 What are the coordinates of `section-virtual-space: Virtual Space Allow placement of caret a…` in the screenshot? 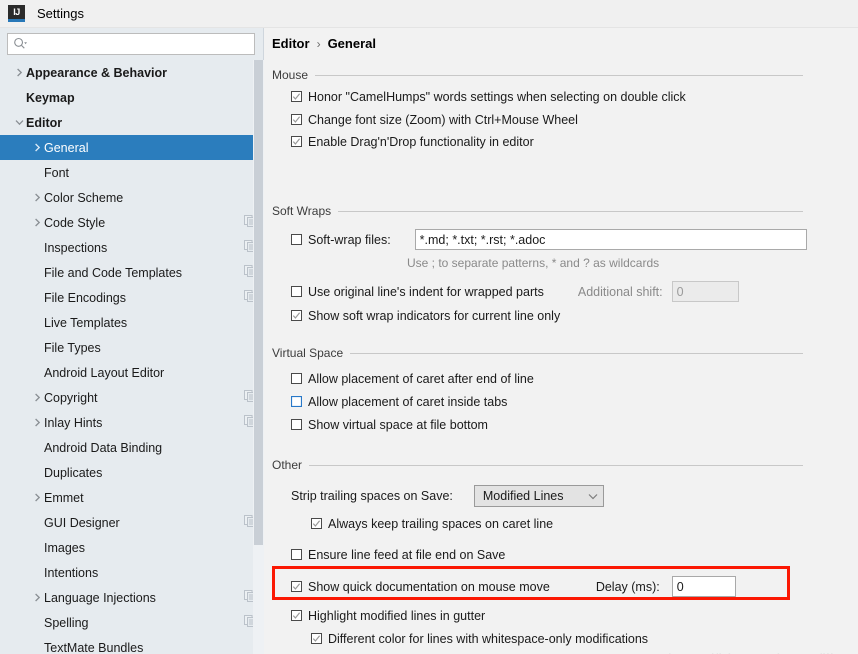 It's located at (561, 389).